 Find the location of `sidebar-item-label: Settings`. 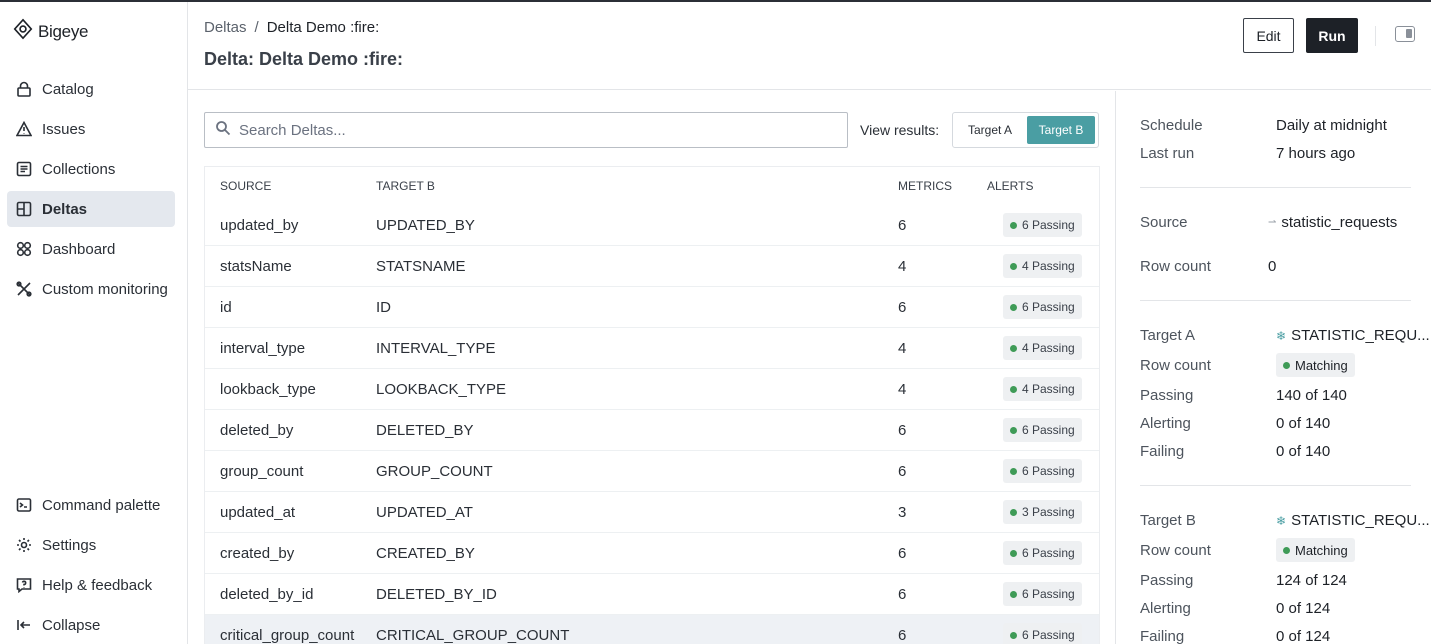

sidebar-item-label: Settings is located at coordinates (69, 545).